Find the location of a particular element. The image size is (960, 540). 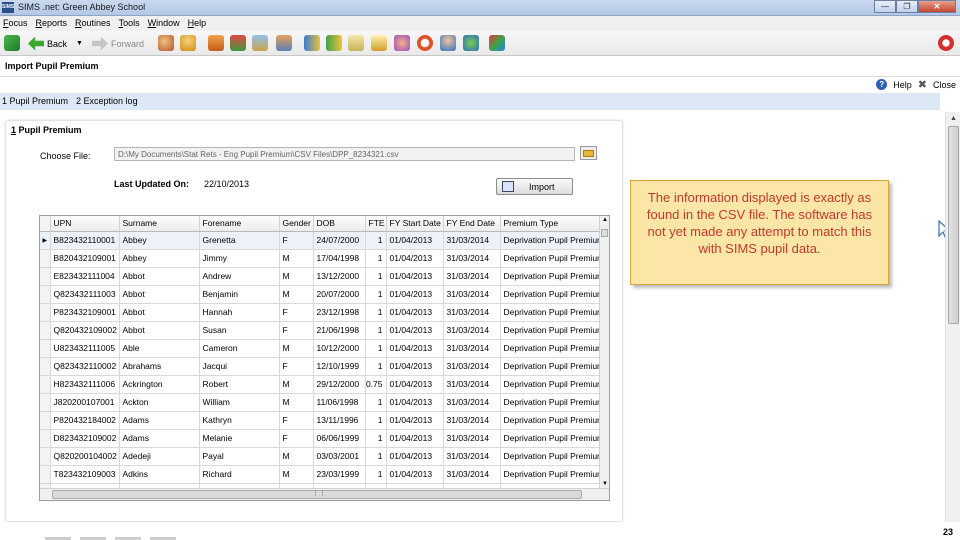

cell-forename: Melanie is located at coordinates (239, 438).